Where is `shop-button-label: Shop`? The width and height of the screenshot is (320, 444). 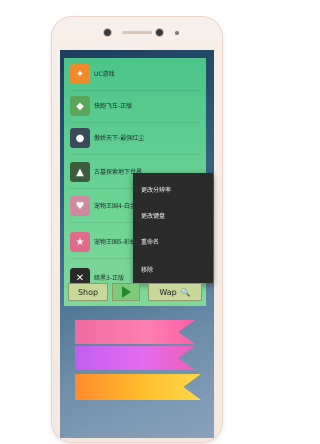 shop-button-label: Shop is located at coordinates (88, 292).